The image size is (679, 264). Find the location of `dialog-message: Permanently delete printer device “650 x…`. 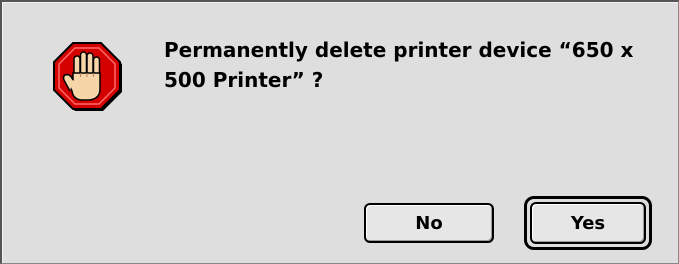

dialog-message: Permanently delete printer device “650 x… is located at coordinates (399, 65).